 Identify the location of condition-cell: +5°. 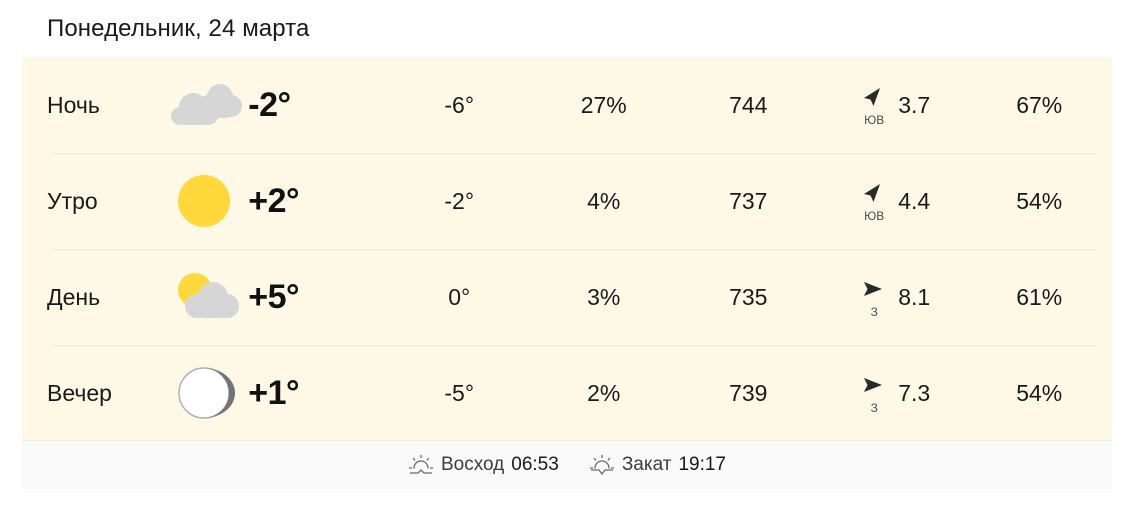
(277, 297).